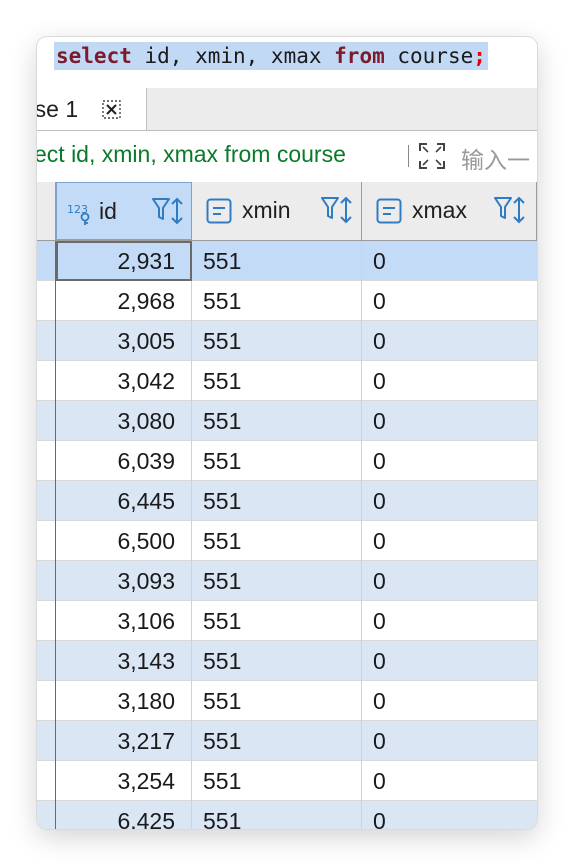 The height and width of the screenshot is (866, 574). Describe the element at coordinates (94, 56) in the screenshot. I see `sql-keyword-select: select` at that location.